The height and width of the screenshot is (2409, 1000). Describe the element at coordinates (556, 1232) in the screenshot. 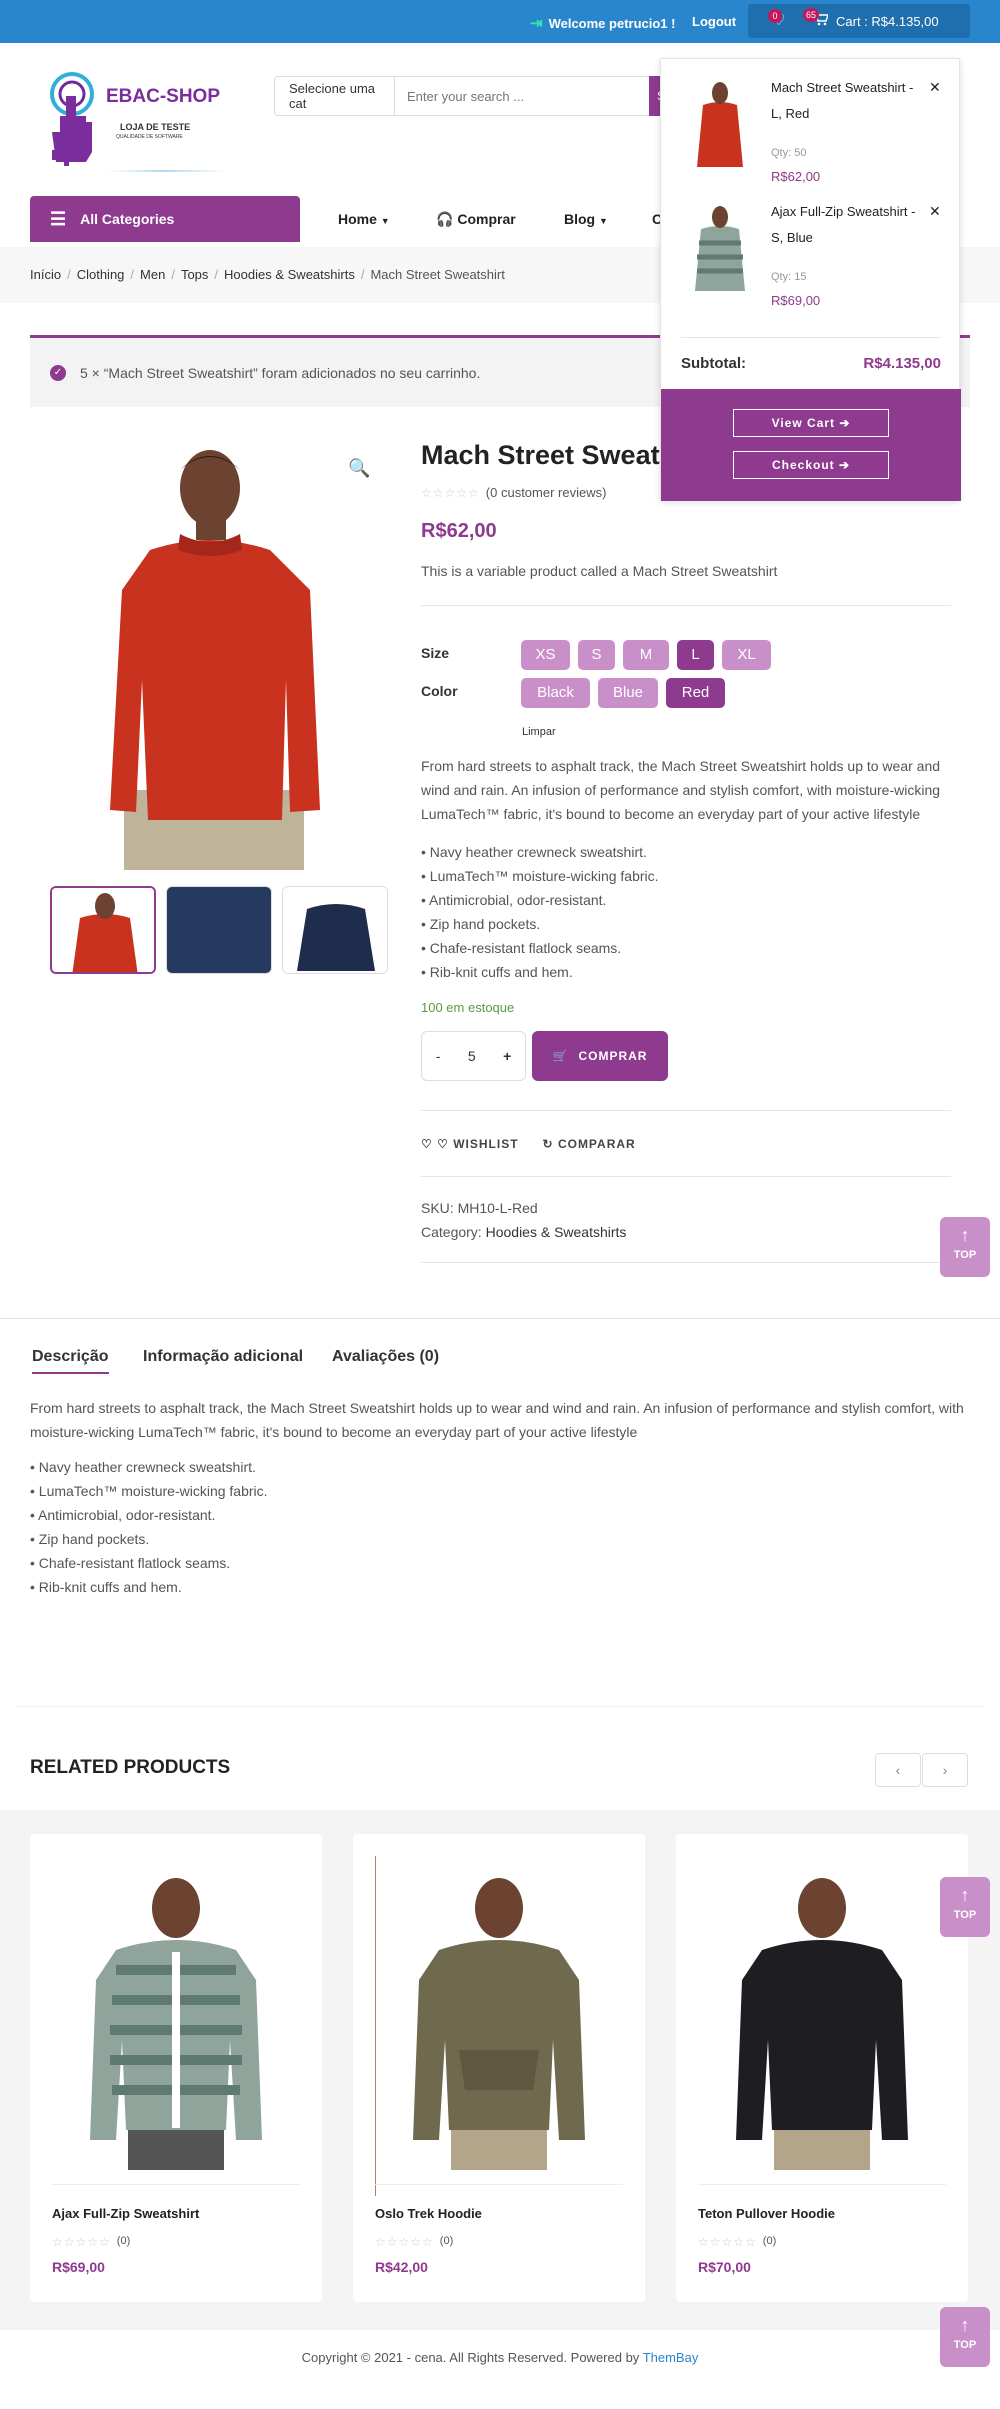

I see `category-link: Hoodies & Sweatshirts` at that location.